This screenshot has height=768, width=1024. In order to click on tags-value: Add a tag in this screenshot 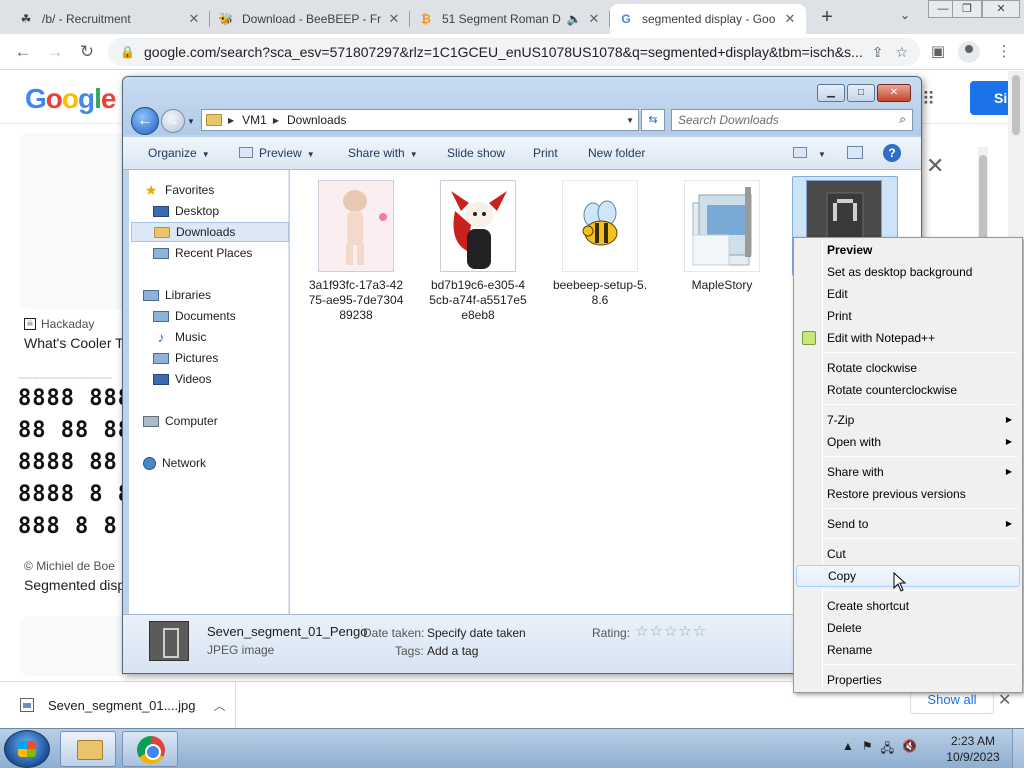, I will do `click(452, 651)`.